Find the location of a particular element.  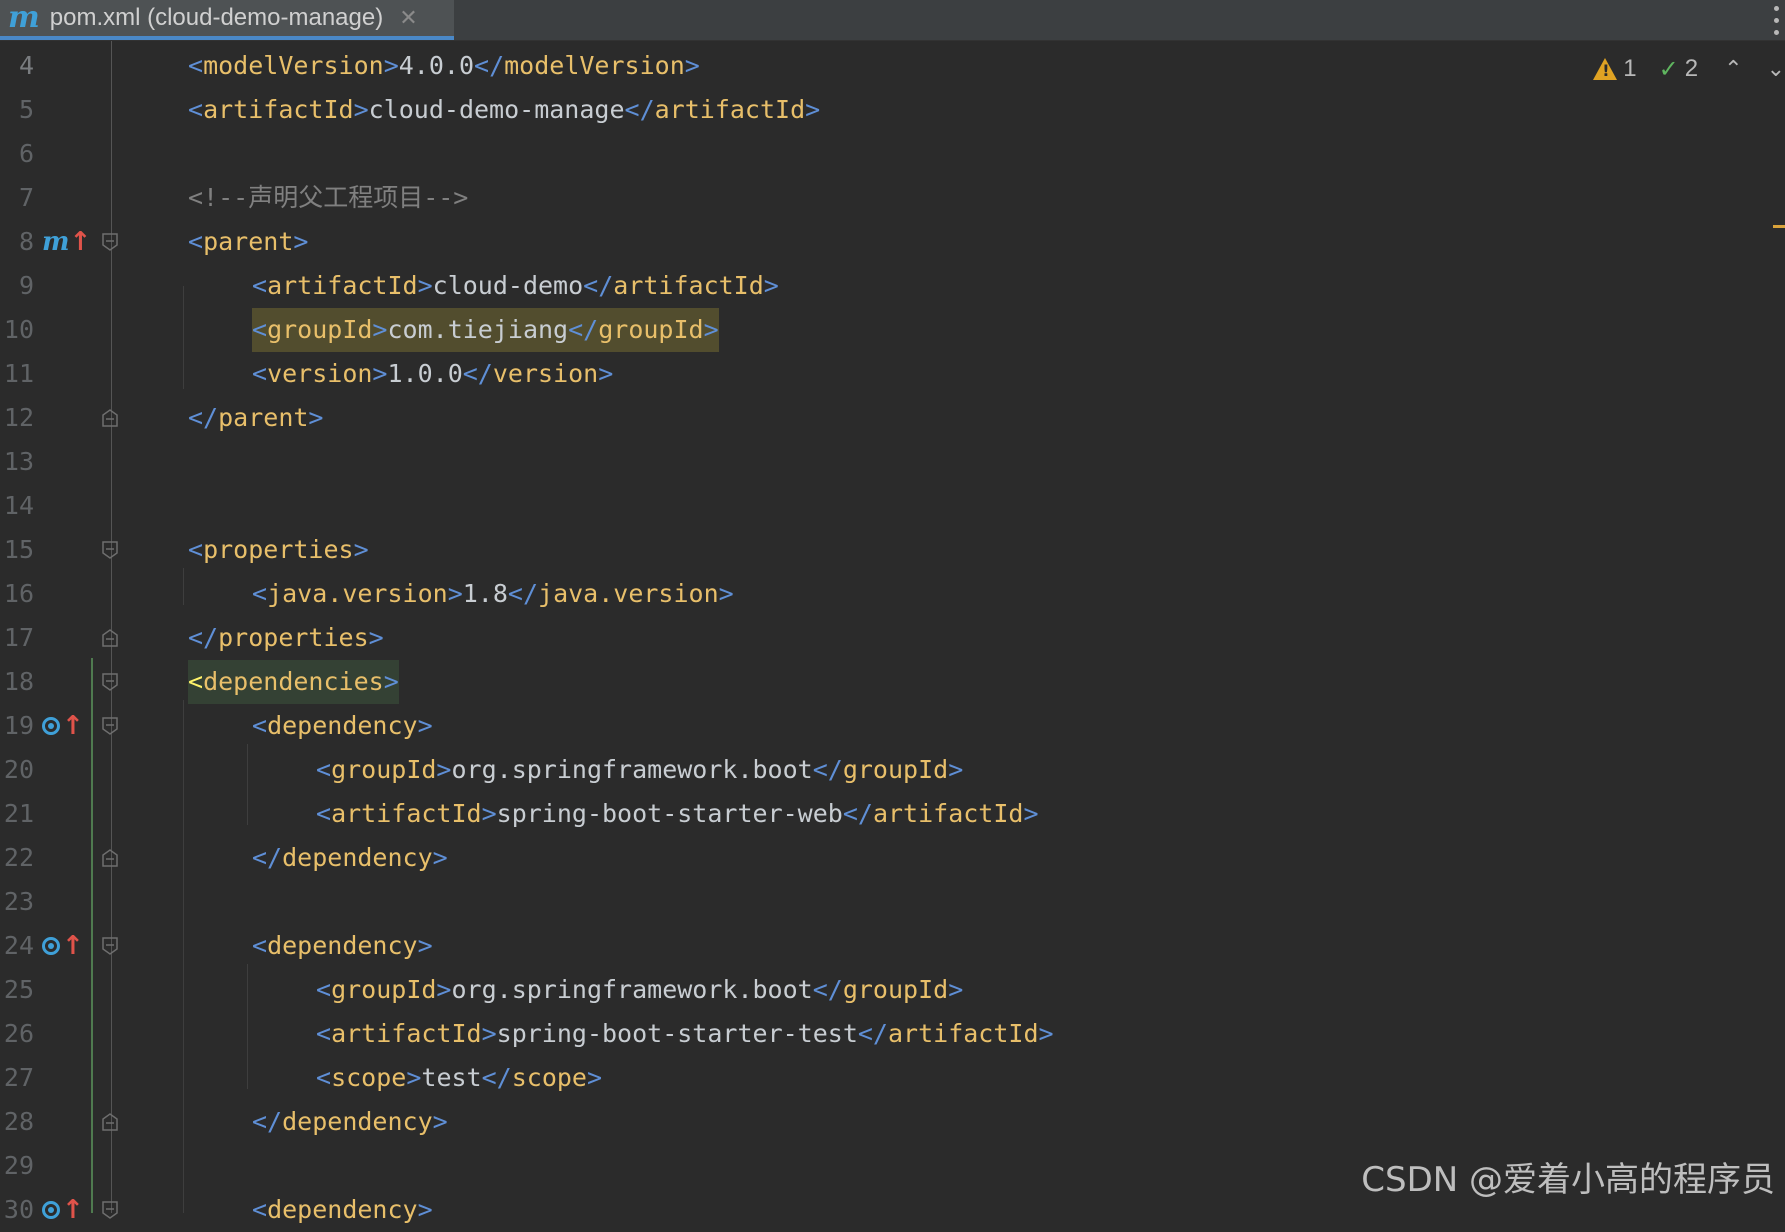

code-line: 22 </dependency> is located at coordinates (892, 858).